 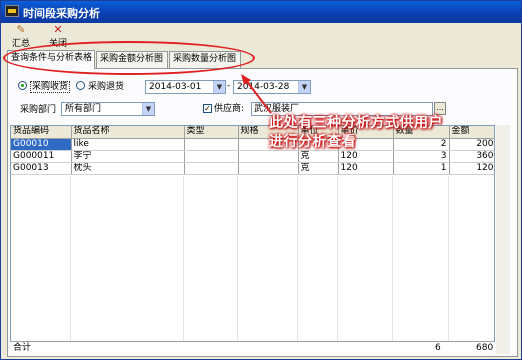 I want to click on cell: G00013, so click(x=41, y=168).